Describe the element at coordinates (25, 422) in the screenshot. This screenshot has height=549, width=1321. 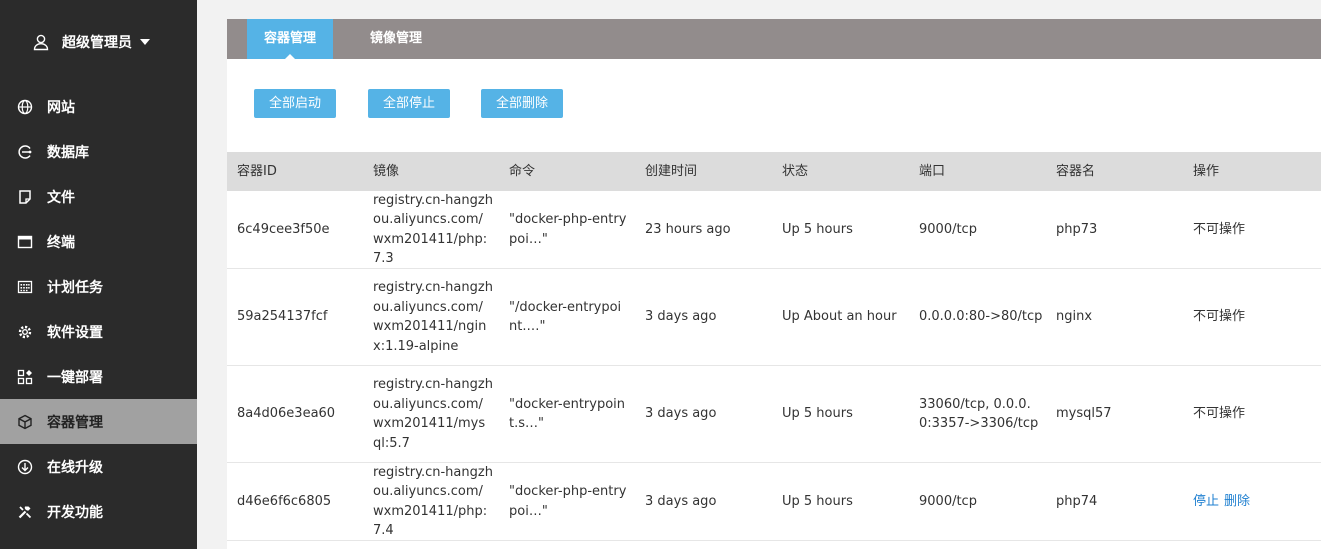
I see `cube-icon` at that location.